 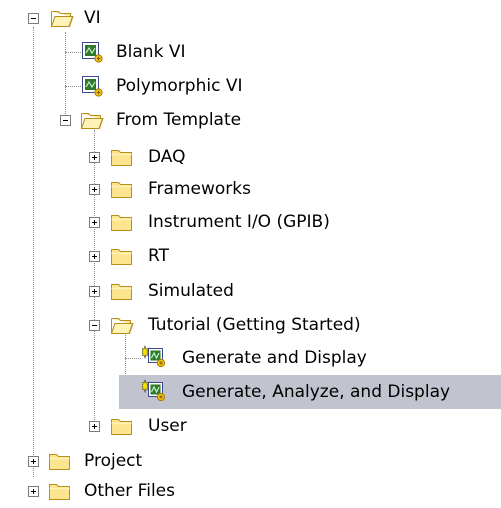 I want to click on tree-node-simulated: Simulated, so click(x=250, y=291).